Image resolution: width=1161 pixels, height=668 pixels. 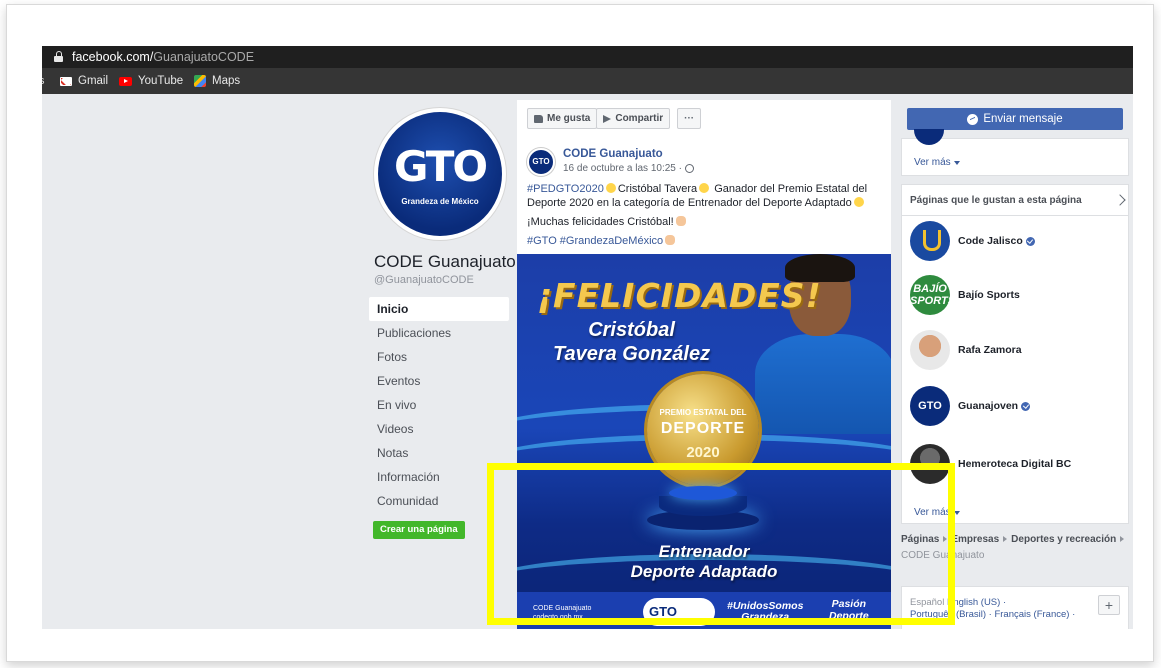 What do you see at coordinates (1015, 464) in the screenshot?
I see `liked-page-item: Hemeroteca Digital BC` at bounding box center [1015, 464].